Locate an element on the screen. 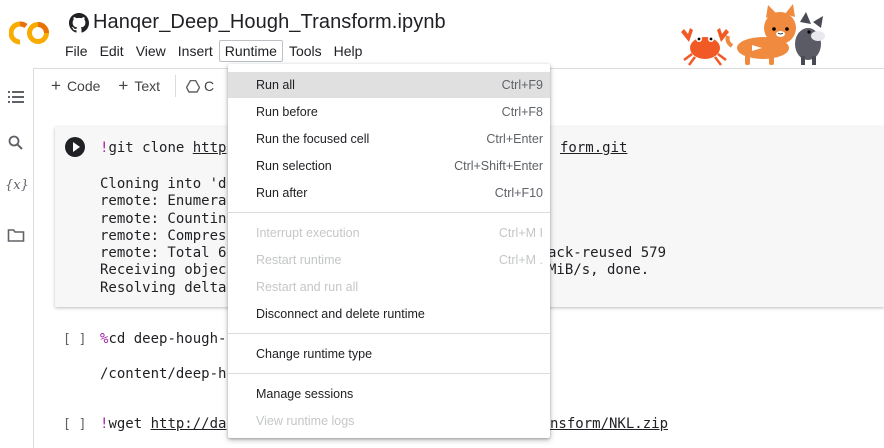 The height and width of the screenshot is (448, 884). menu-item-run-all: Run all Ctrl+F9 is located at coordinates (389, 85).